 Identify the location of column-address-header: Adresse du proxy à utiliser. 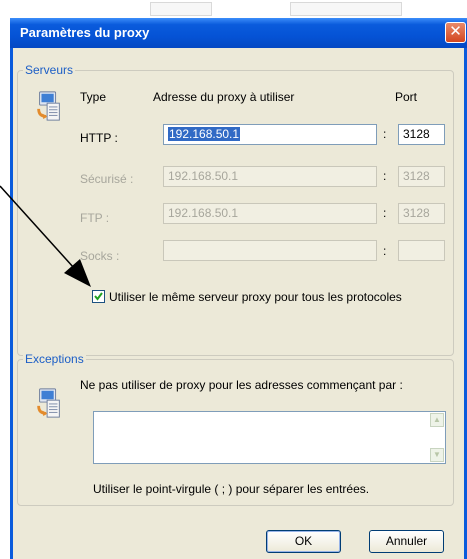
(224, 97).